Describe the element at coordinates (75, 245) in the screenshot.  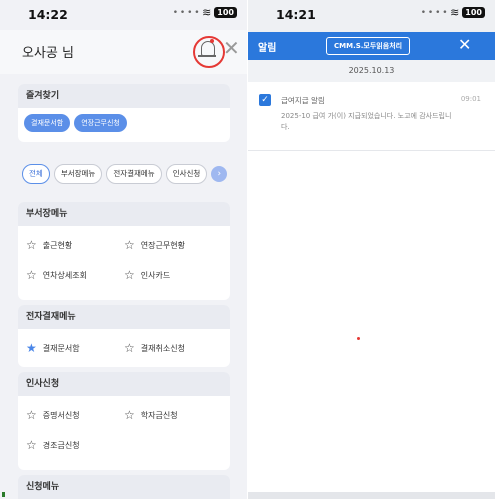
I see `menu-item: ☆ 출근현황` at that location.